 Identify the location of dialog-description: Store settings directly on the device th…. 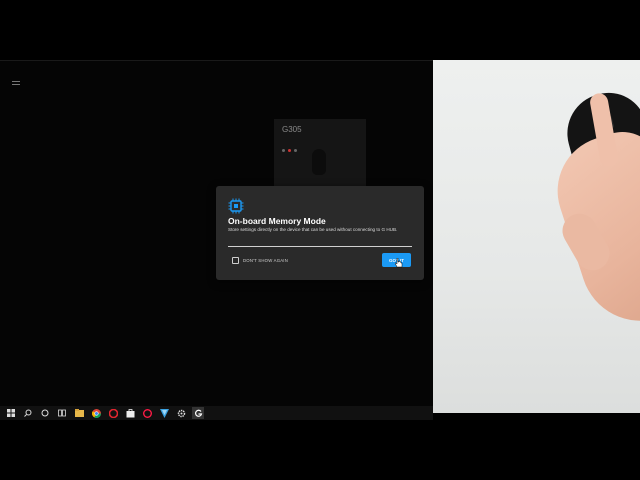
(313, 229).